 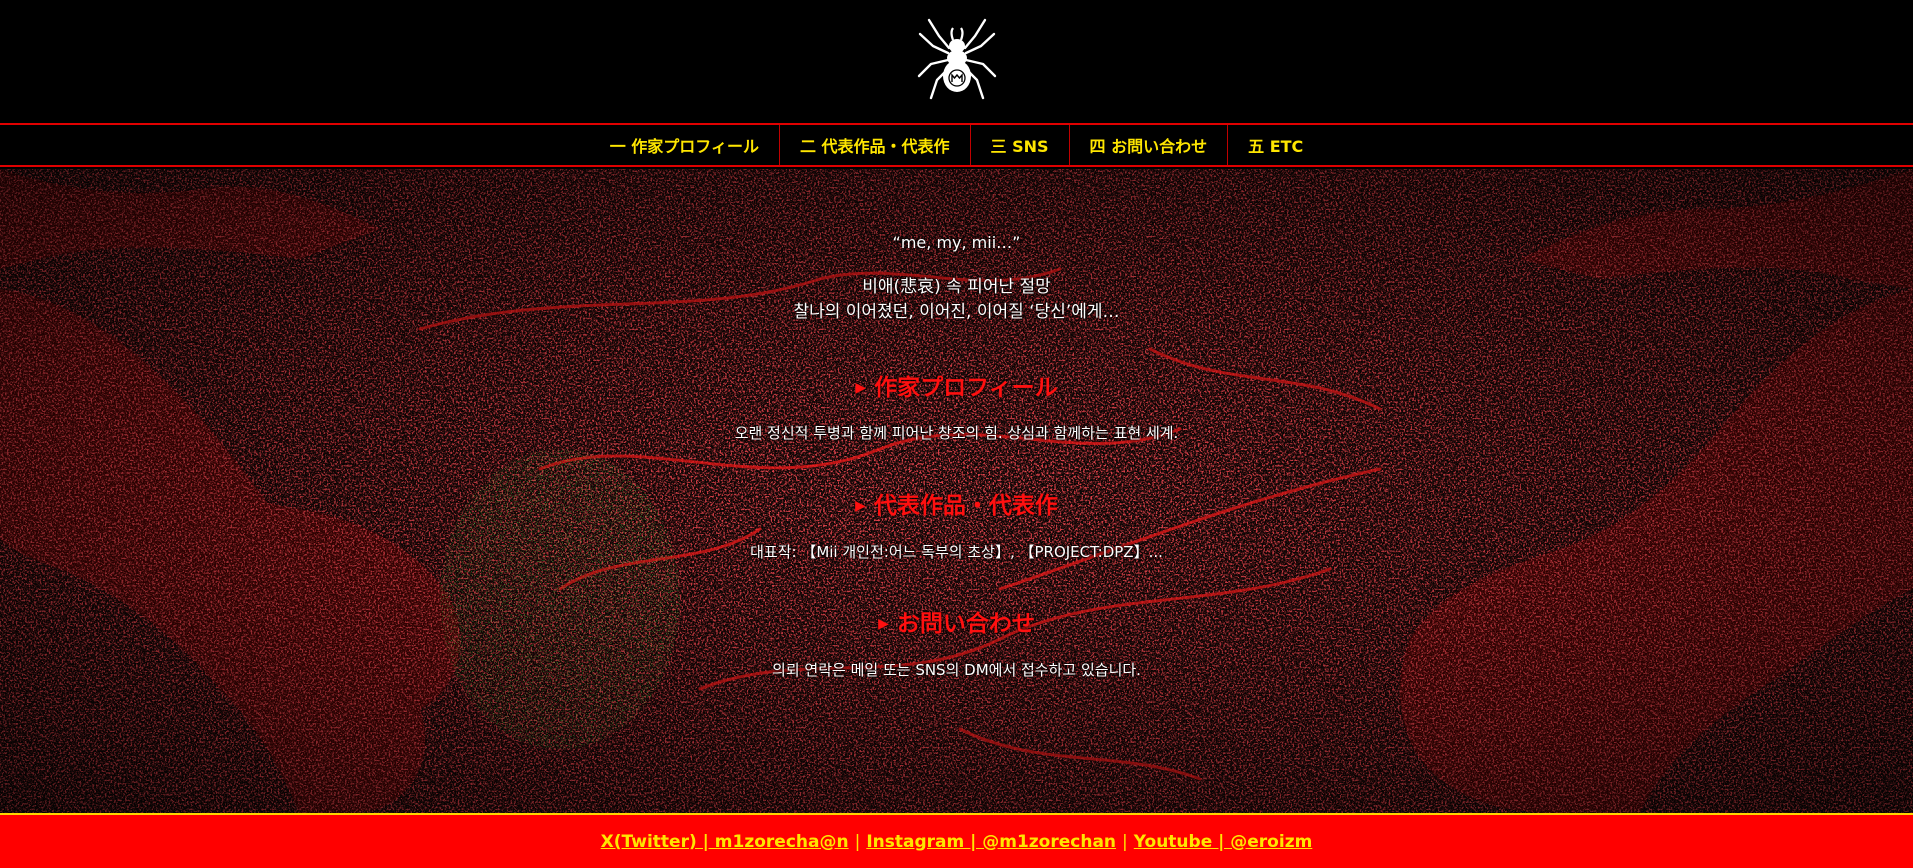 I want to click on twitter-link: X(Twitter) | m1zorecha@n, so click(x=725, y=842).